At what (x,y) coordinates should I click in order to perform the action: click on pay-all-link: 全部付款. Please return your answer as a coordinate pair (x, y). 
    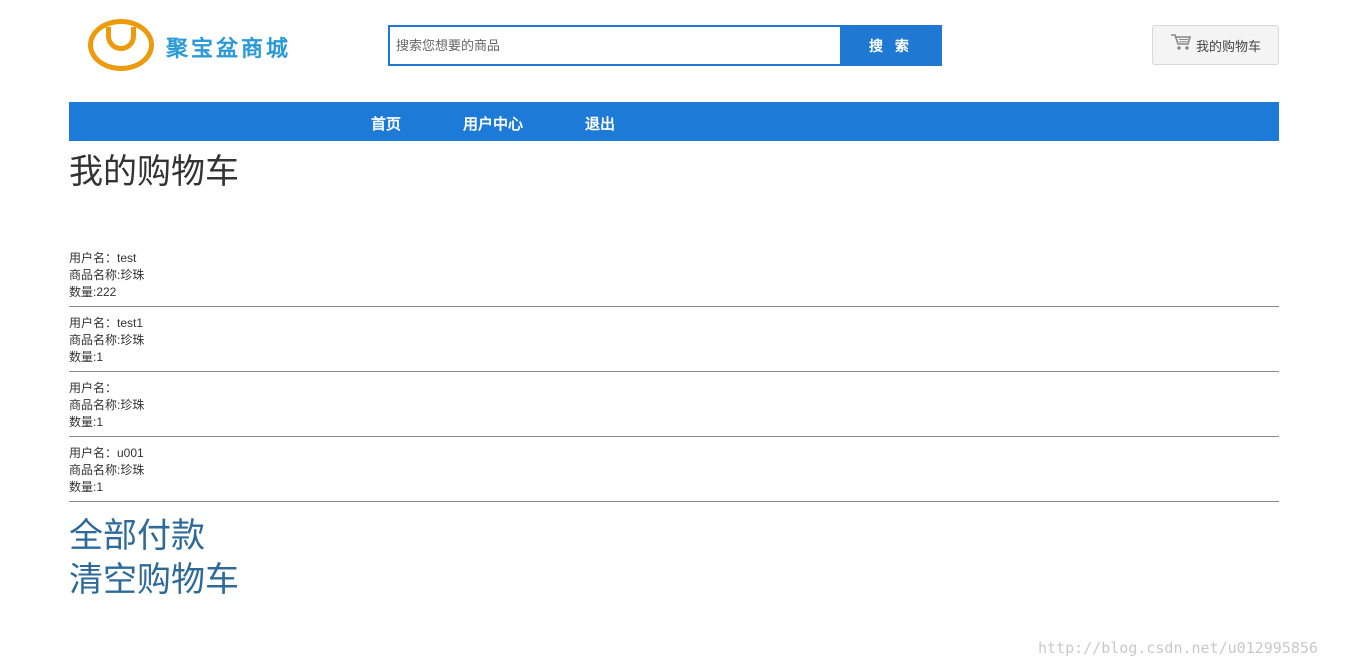
    Looking at the image, I should click on (154, 536).